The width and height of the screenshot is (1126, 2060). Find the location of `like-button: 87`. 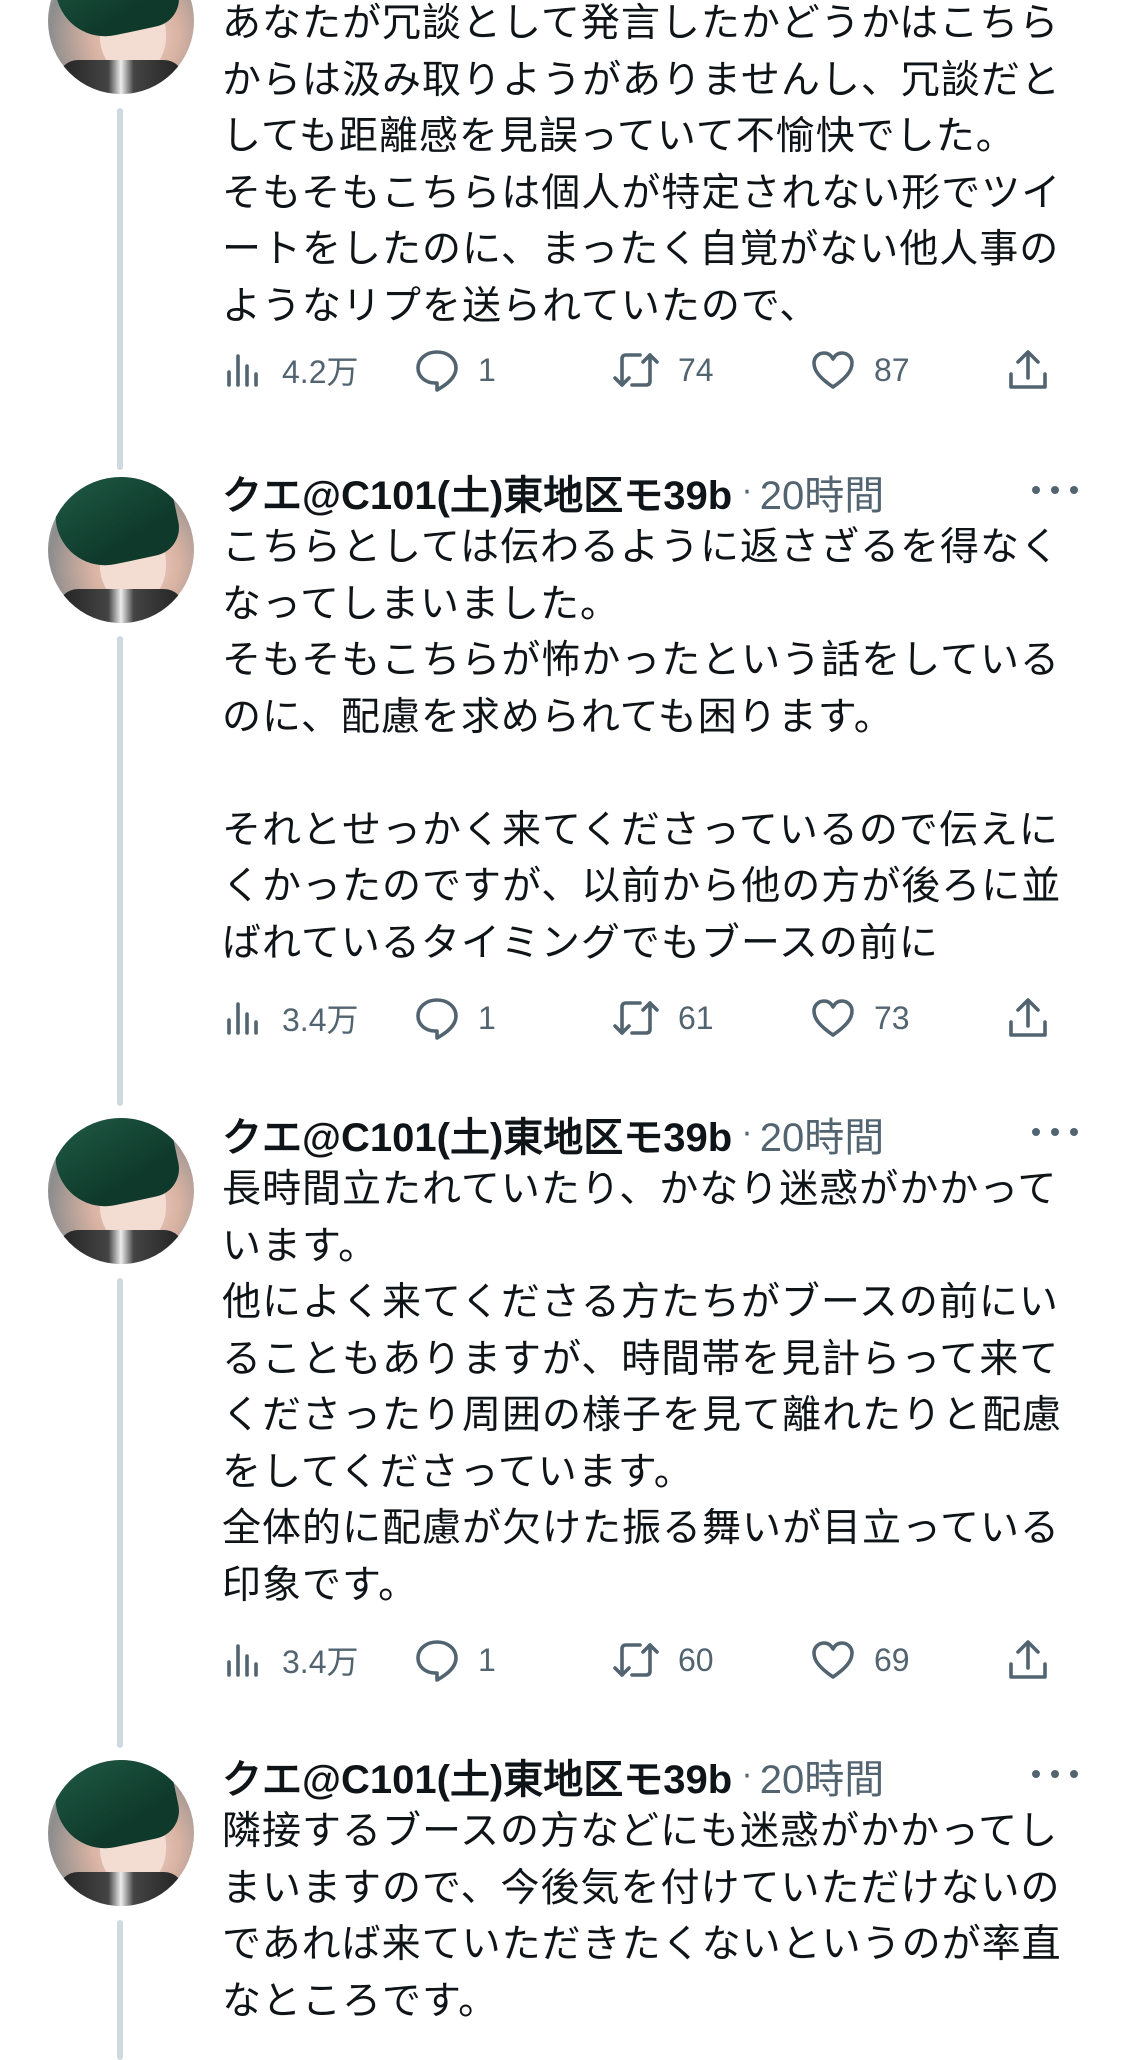

like-button: 87 is located at coordinates (860, 370).